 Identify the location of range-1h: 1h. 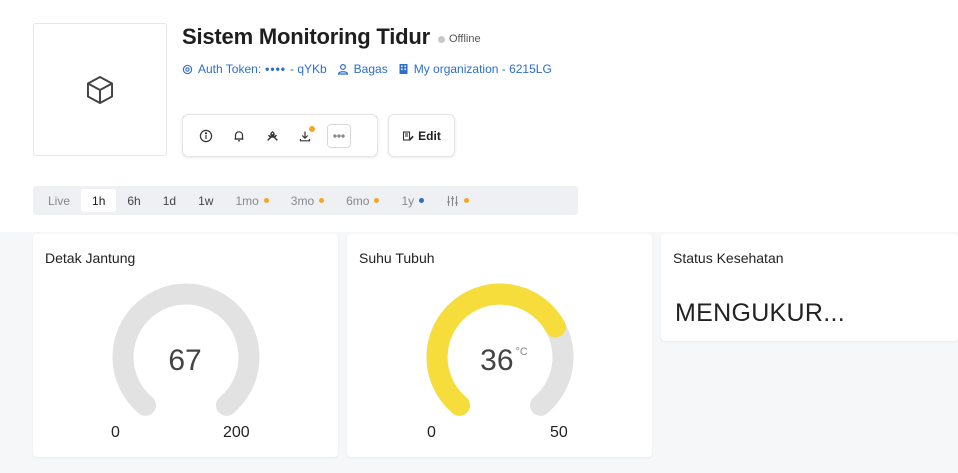
(99, 200).